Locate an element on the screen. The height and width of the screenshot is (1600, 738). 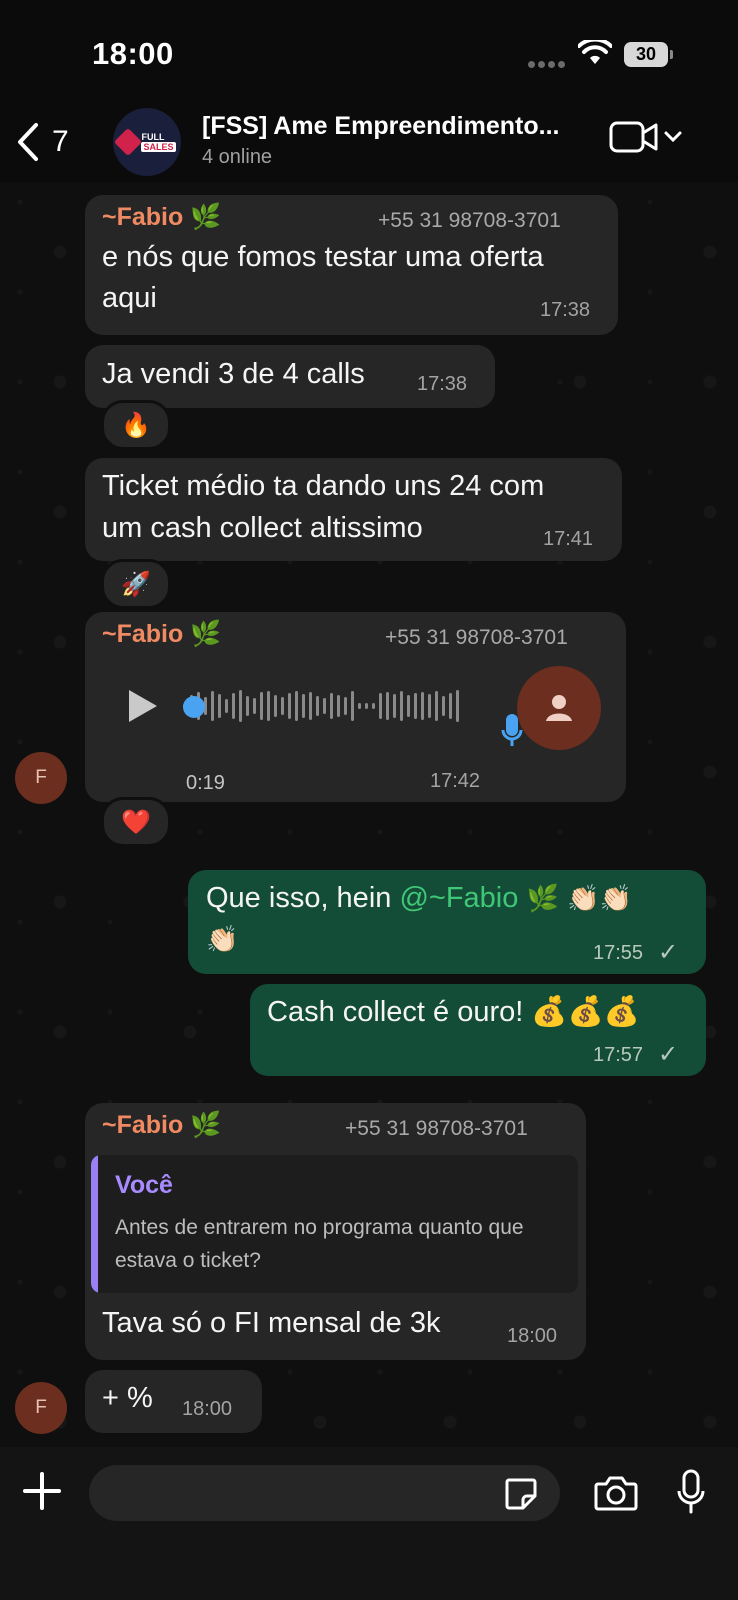
back-button: 7 is located at coordinates (42, 142).